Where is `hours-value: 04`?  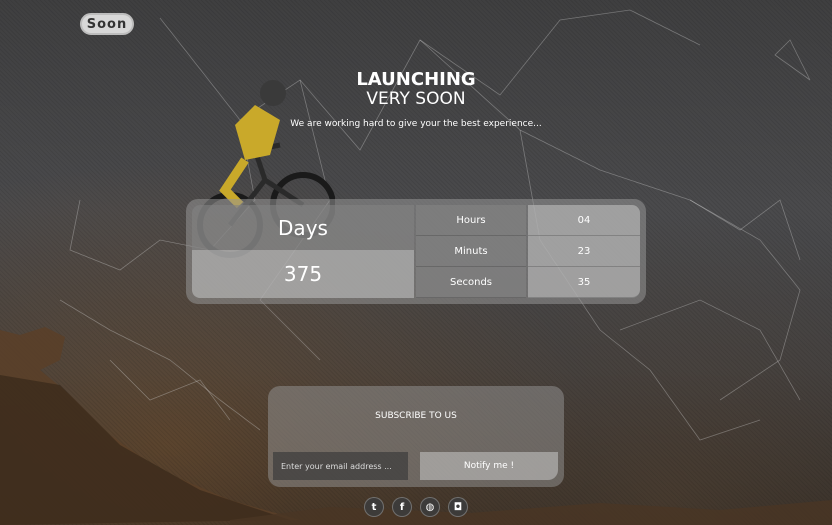
hours-value: 04 is located at coordinates (584, 220).